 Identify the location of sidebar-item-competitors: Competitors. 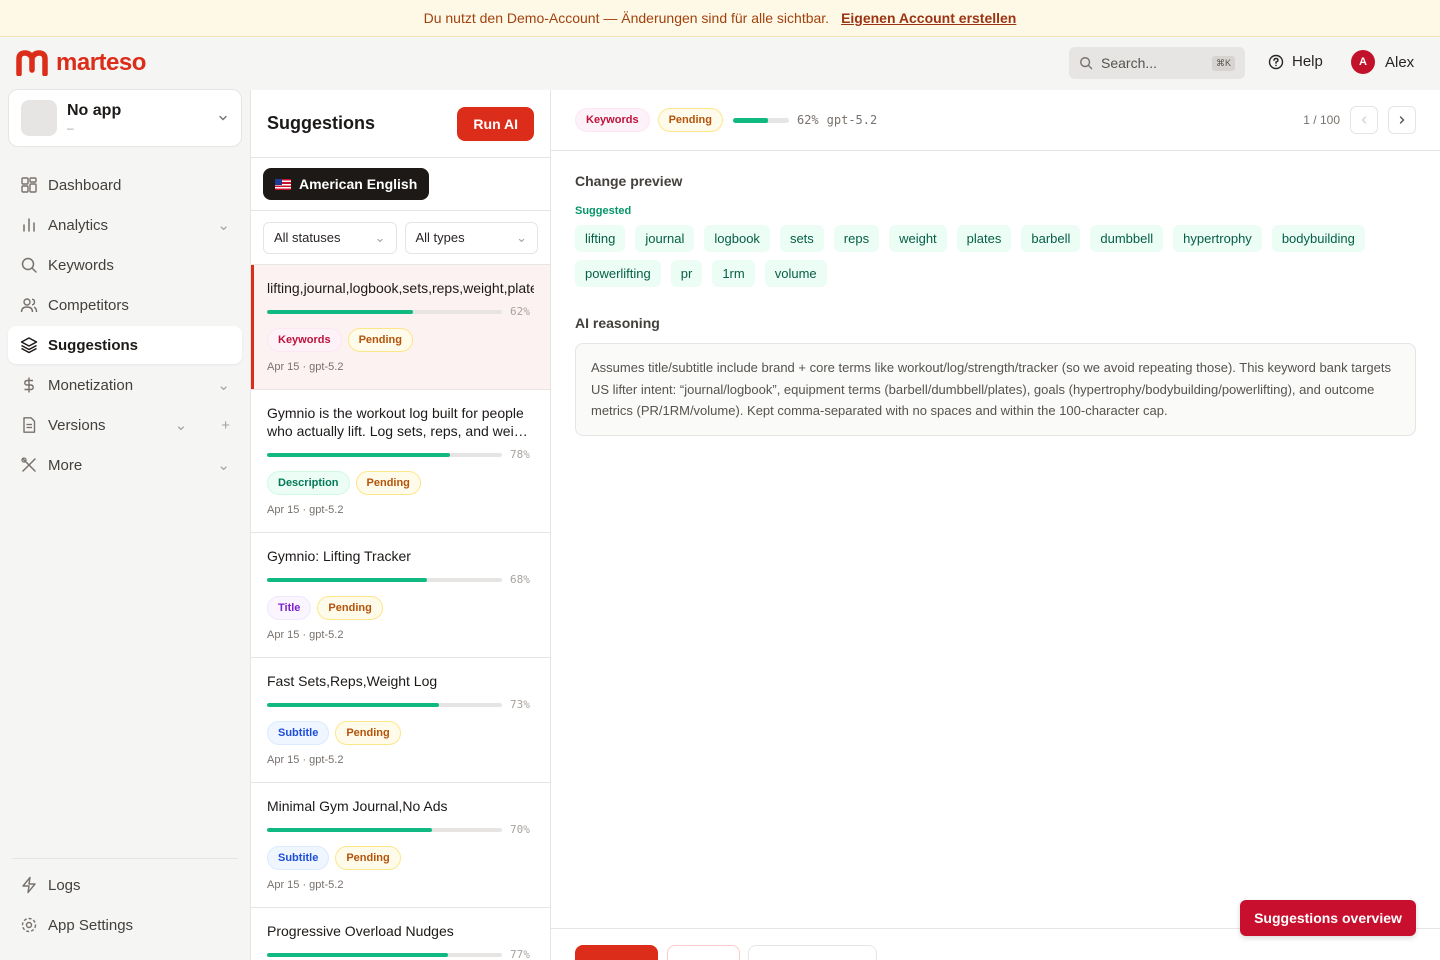
(125, 305).